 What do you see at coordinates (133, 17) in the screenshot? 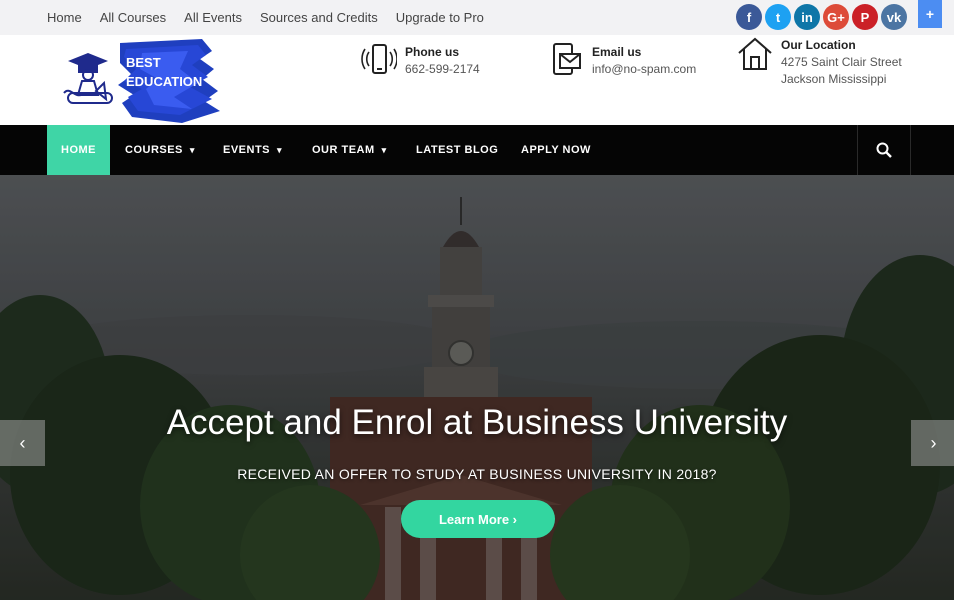
I see `top-link-all-courses: All Courses` at bounding box center [133, 17].